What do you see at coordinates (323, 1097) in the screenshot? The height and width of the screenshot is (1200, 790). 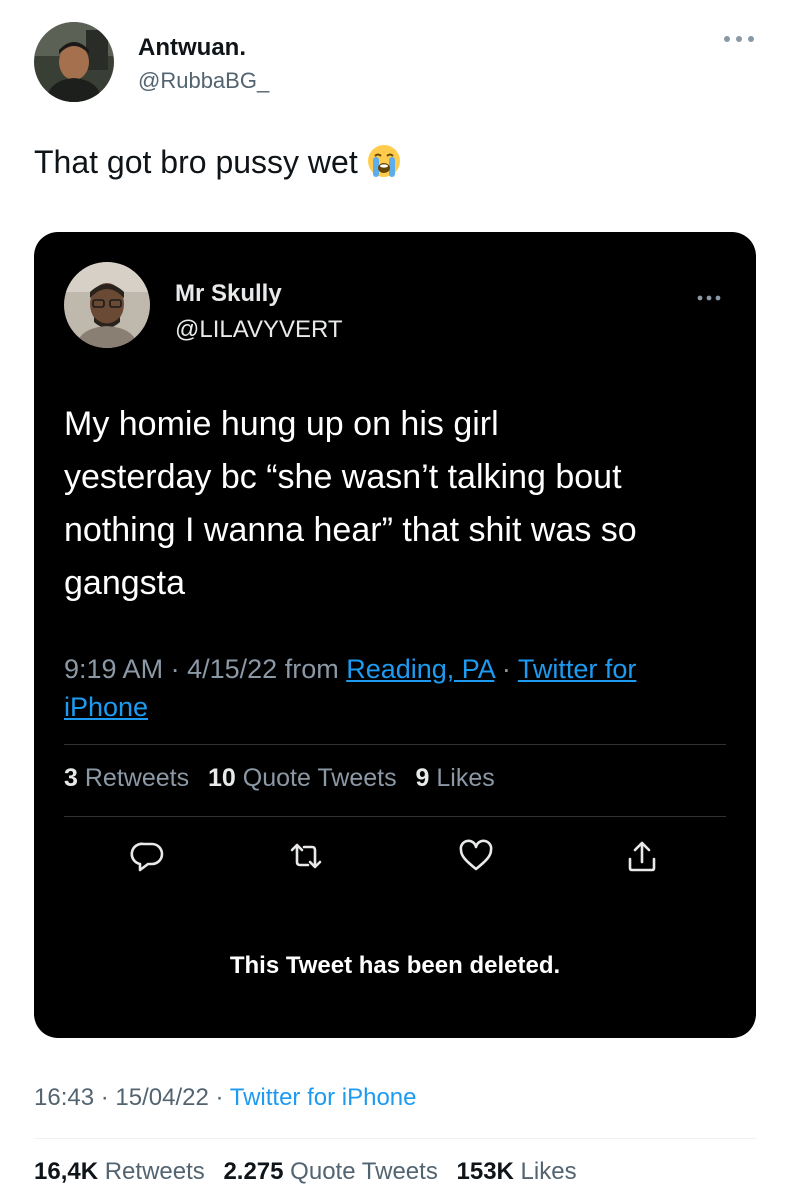 I see `tweet-source-link: Twitter for iPhone` at bounding box center [323, 1097].